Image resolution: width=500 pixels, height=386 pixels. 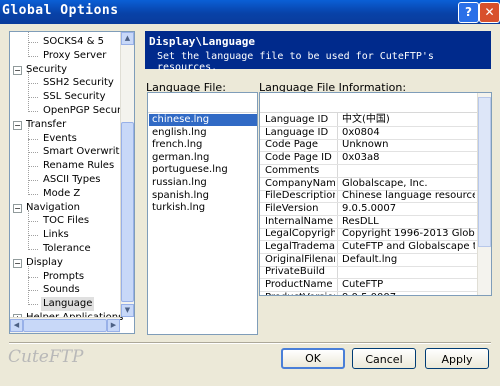 What do you see at coordinates (299, 221) in the screenshot?
I see `info-key: InternalName` at bounding box center [299, 221].